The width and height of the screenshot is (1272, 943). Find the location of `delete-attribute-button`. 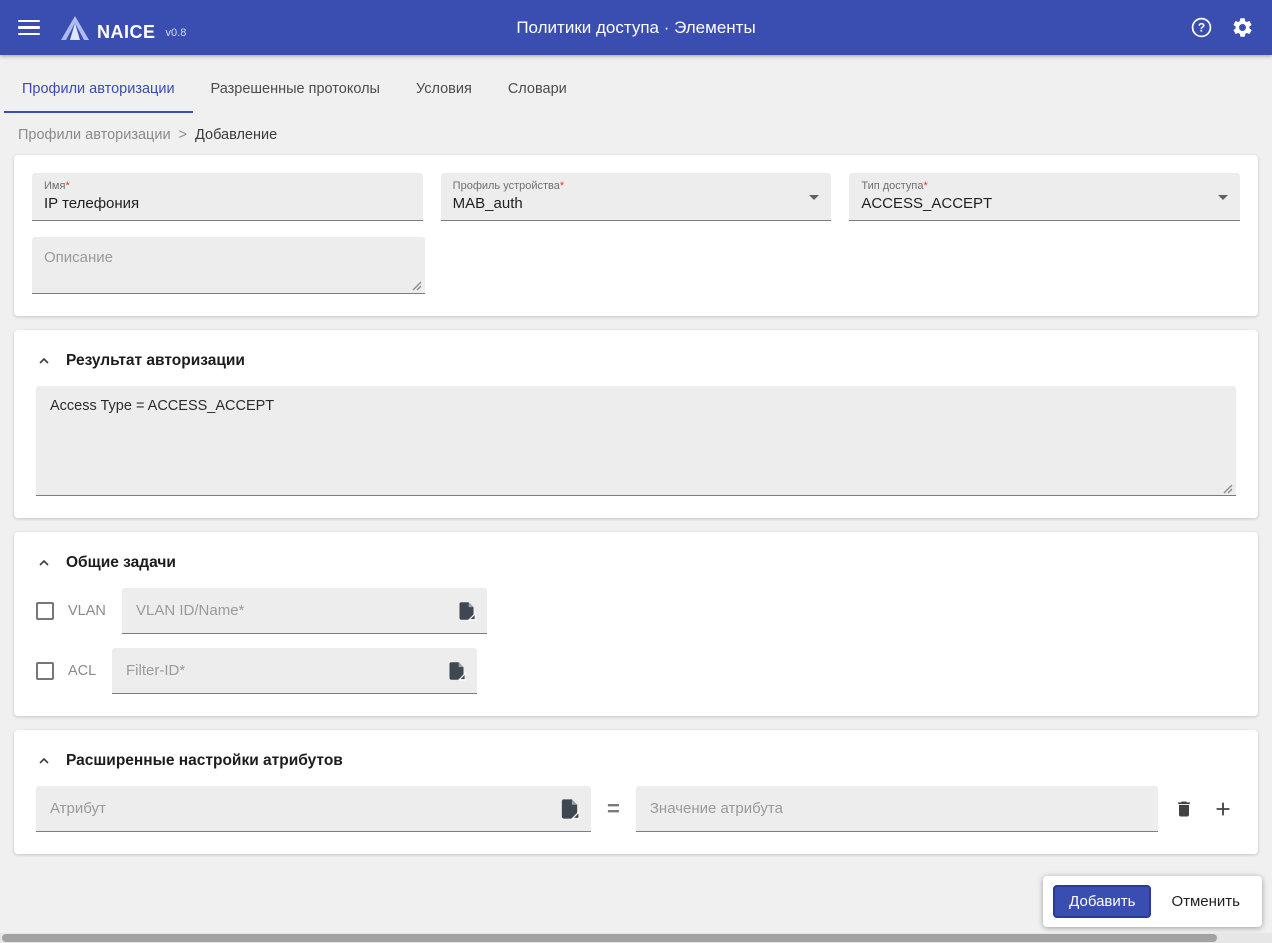

delete-attribute-button is located at coordinates (1184, 809).